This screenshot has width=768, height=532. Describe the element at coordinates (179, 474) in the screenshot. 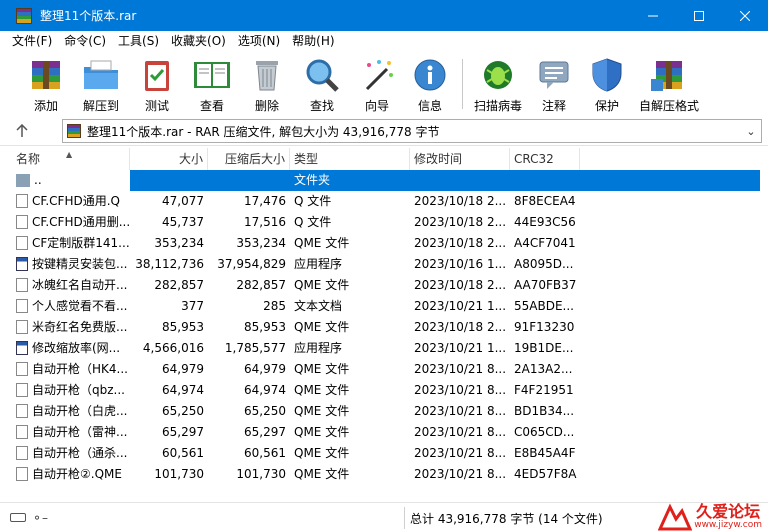

I see `file-size: 101,730` at that location.